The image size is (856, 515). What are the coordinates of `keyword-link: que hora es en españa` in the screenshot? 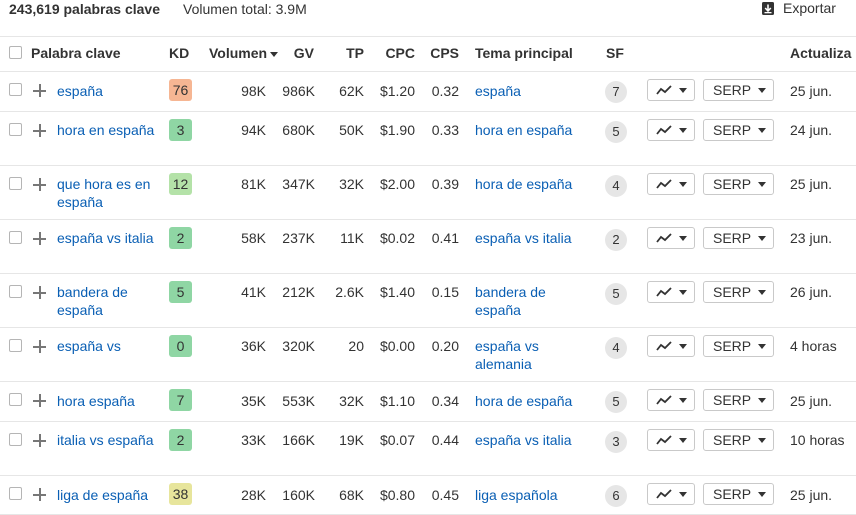 It's located at (113, 193).